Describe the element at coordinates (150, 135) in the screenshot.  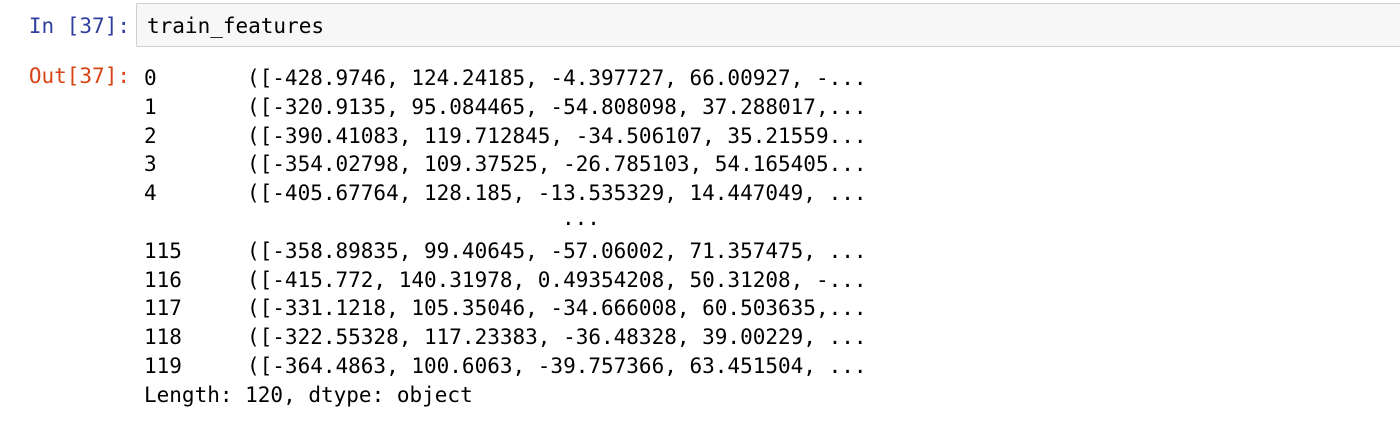
I see `row-index: 2` at that location.